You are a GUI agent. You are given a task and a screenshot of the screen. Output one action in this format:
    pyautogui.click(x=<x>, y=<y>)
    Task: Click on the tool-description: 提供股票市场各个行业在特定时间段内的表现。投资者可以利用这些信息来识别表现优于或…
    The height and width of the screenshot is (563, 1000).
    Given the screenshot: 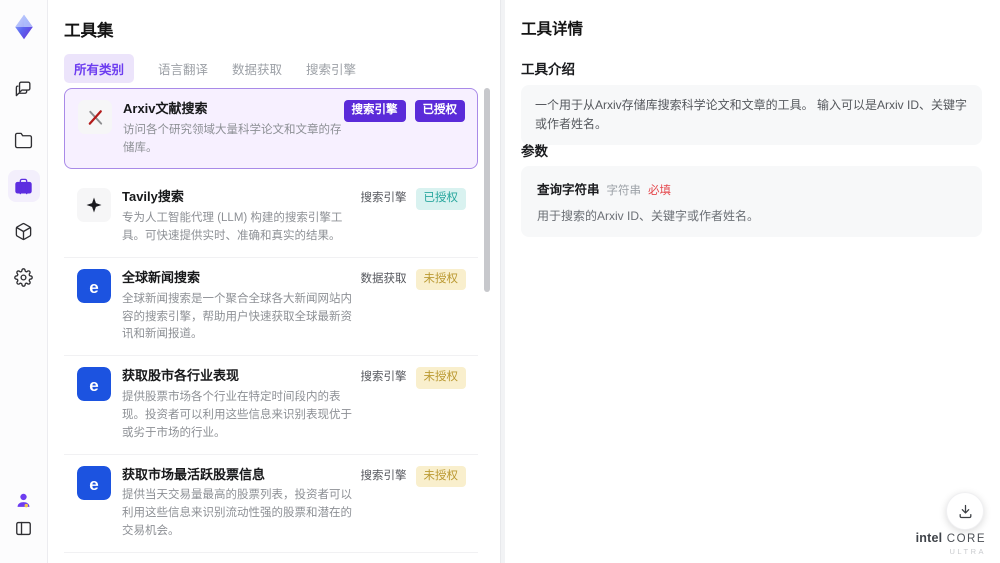 What is the action you would take?
    pyautogui.click(x=237, y=415)
    